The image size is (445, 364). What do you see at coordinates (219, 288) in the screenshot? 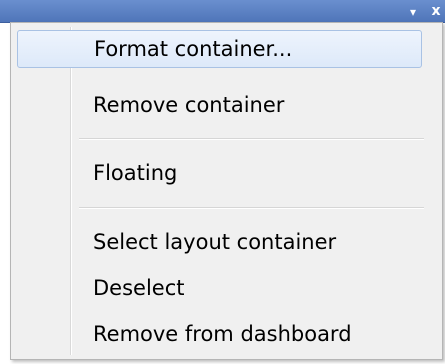
I see `menu-item-deselect: Deselect` at bounding box center [219, 288].